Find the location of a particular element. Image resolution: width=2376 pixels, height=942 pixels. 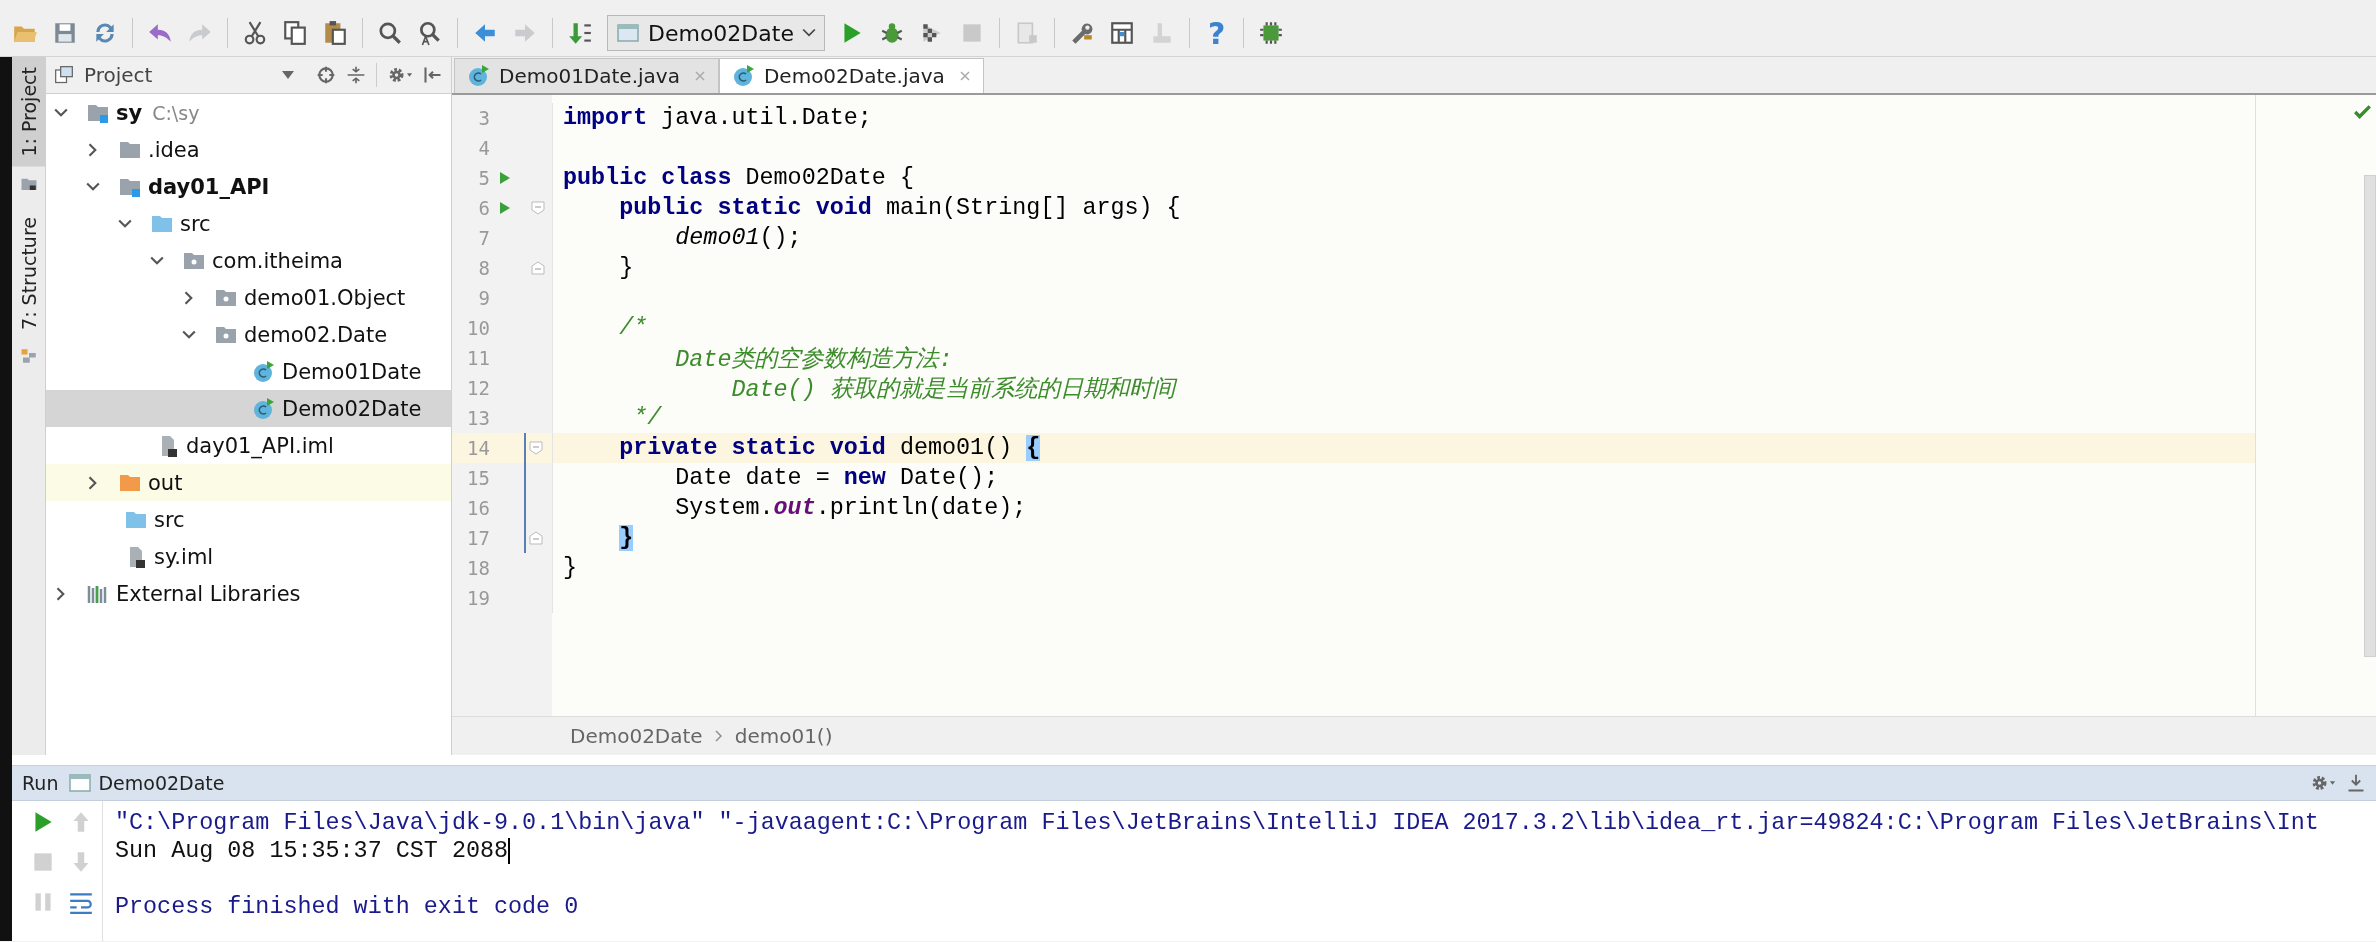

run-tab: Demo02Date is located at coordinates (146, 783).